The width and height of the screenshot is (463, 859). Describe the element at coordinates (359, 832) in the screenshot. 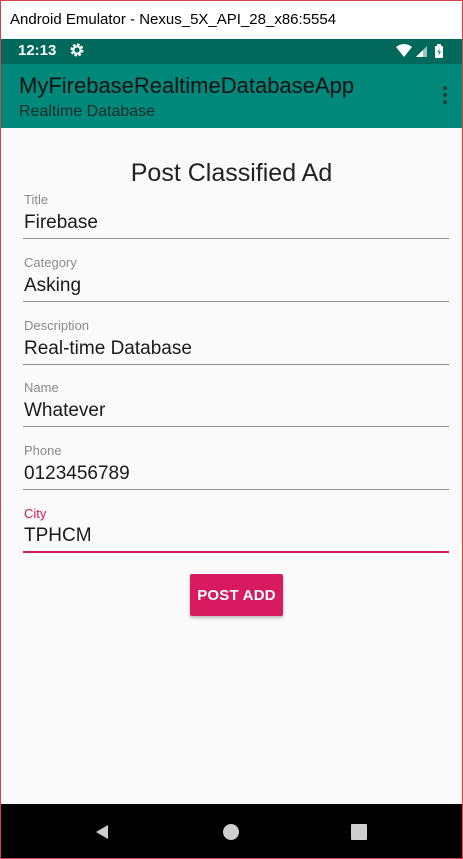

I see `recents-icon` at that location.